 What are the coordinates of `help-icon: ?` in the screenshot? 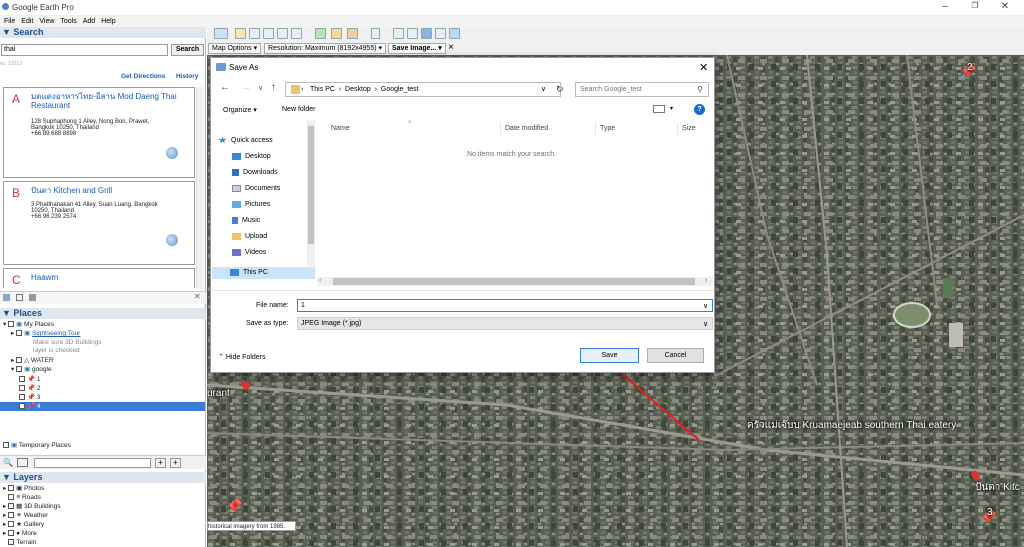 It's located at (699, 109).